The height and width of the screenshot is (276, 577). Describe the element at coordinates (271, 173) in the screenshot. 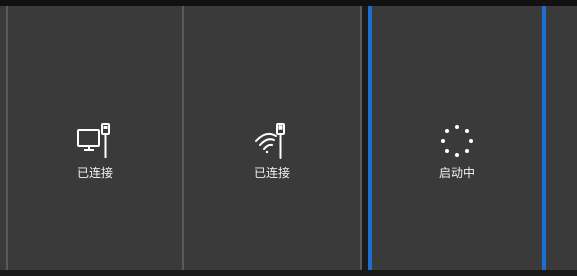

I see `tile-wifi-status: 已连接` at that location.